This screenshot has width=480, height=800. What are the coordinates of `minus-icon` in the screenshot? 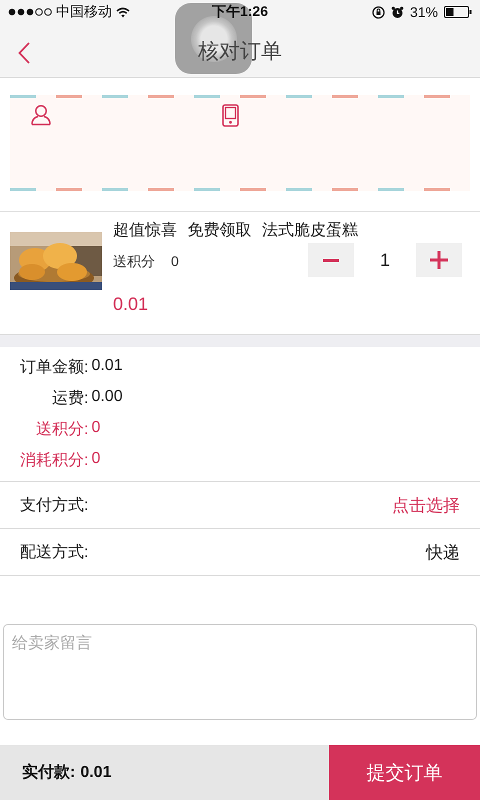 It's located at (331, 260).